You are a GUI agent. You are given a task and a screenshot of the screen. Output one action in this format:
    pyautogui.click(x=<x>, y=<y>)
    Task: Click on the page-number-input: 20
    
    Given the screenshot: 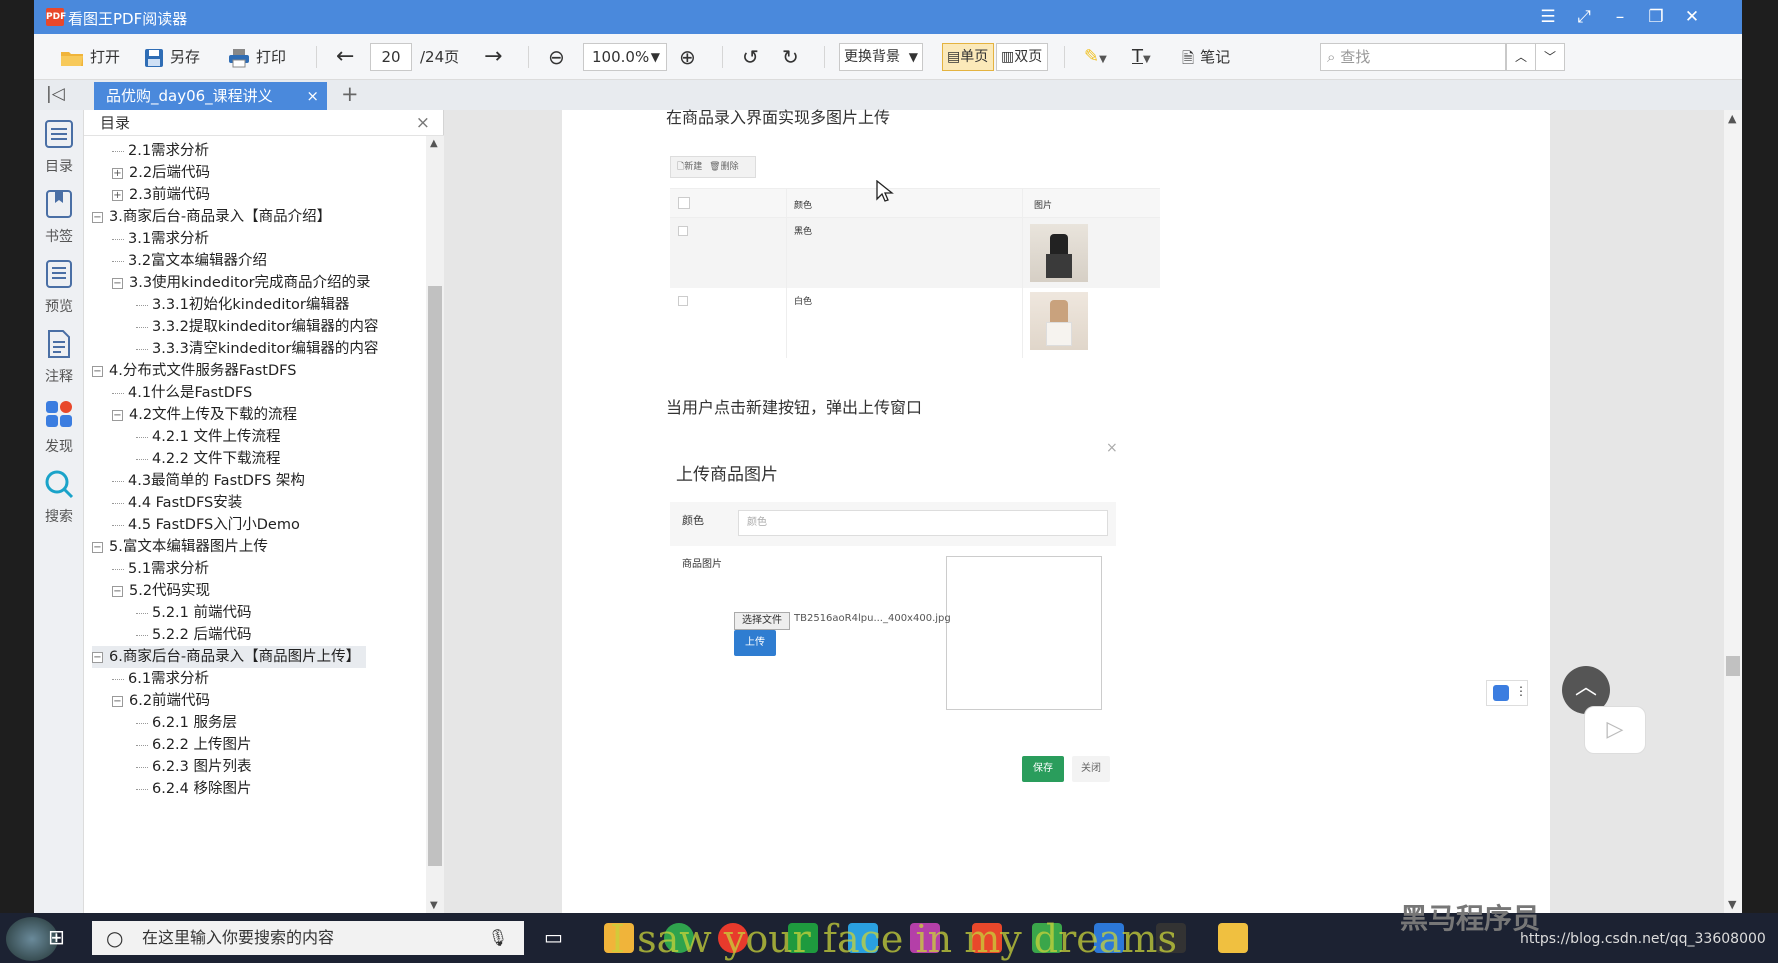 What is the action you would take?
    pyautogui.click(x=391, y=57)
    